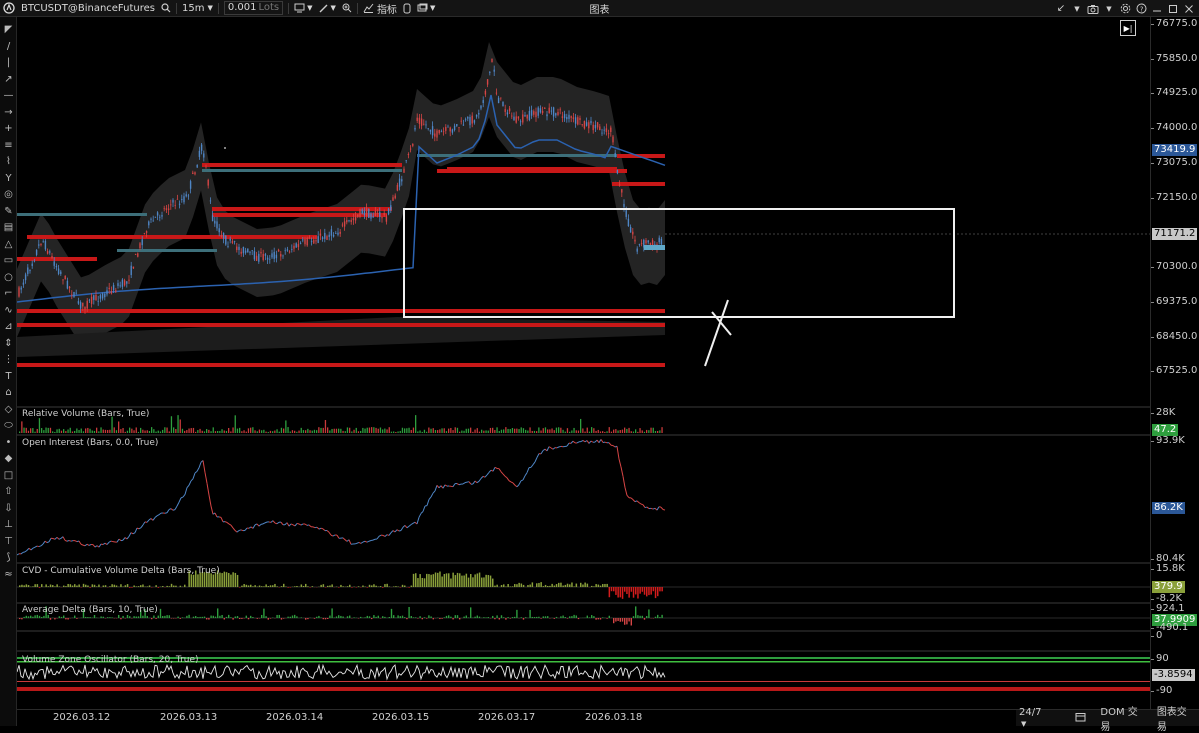 Image resolution: width=1199 pixels, height=733 pixels. What do you see at coordinates (380, 8) in the screenshot?
I see `indicators-button: 指标` at bounding box center [380, 8].